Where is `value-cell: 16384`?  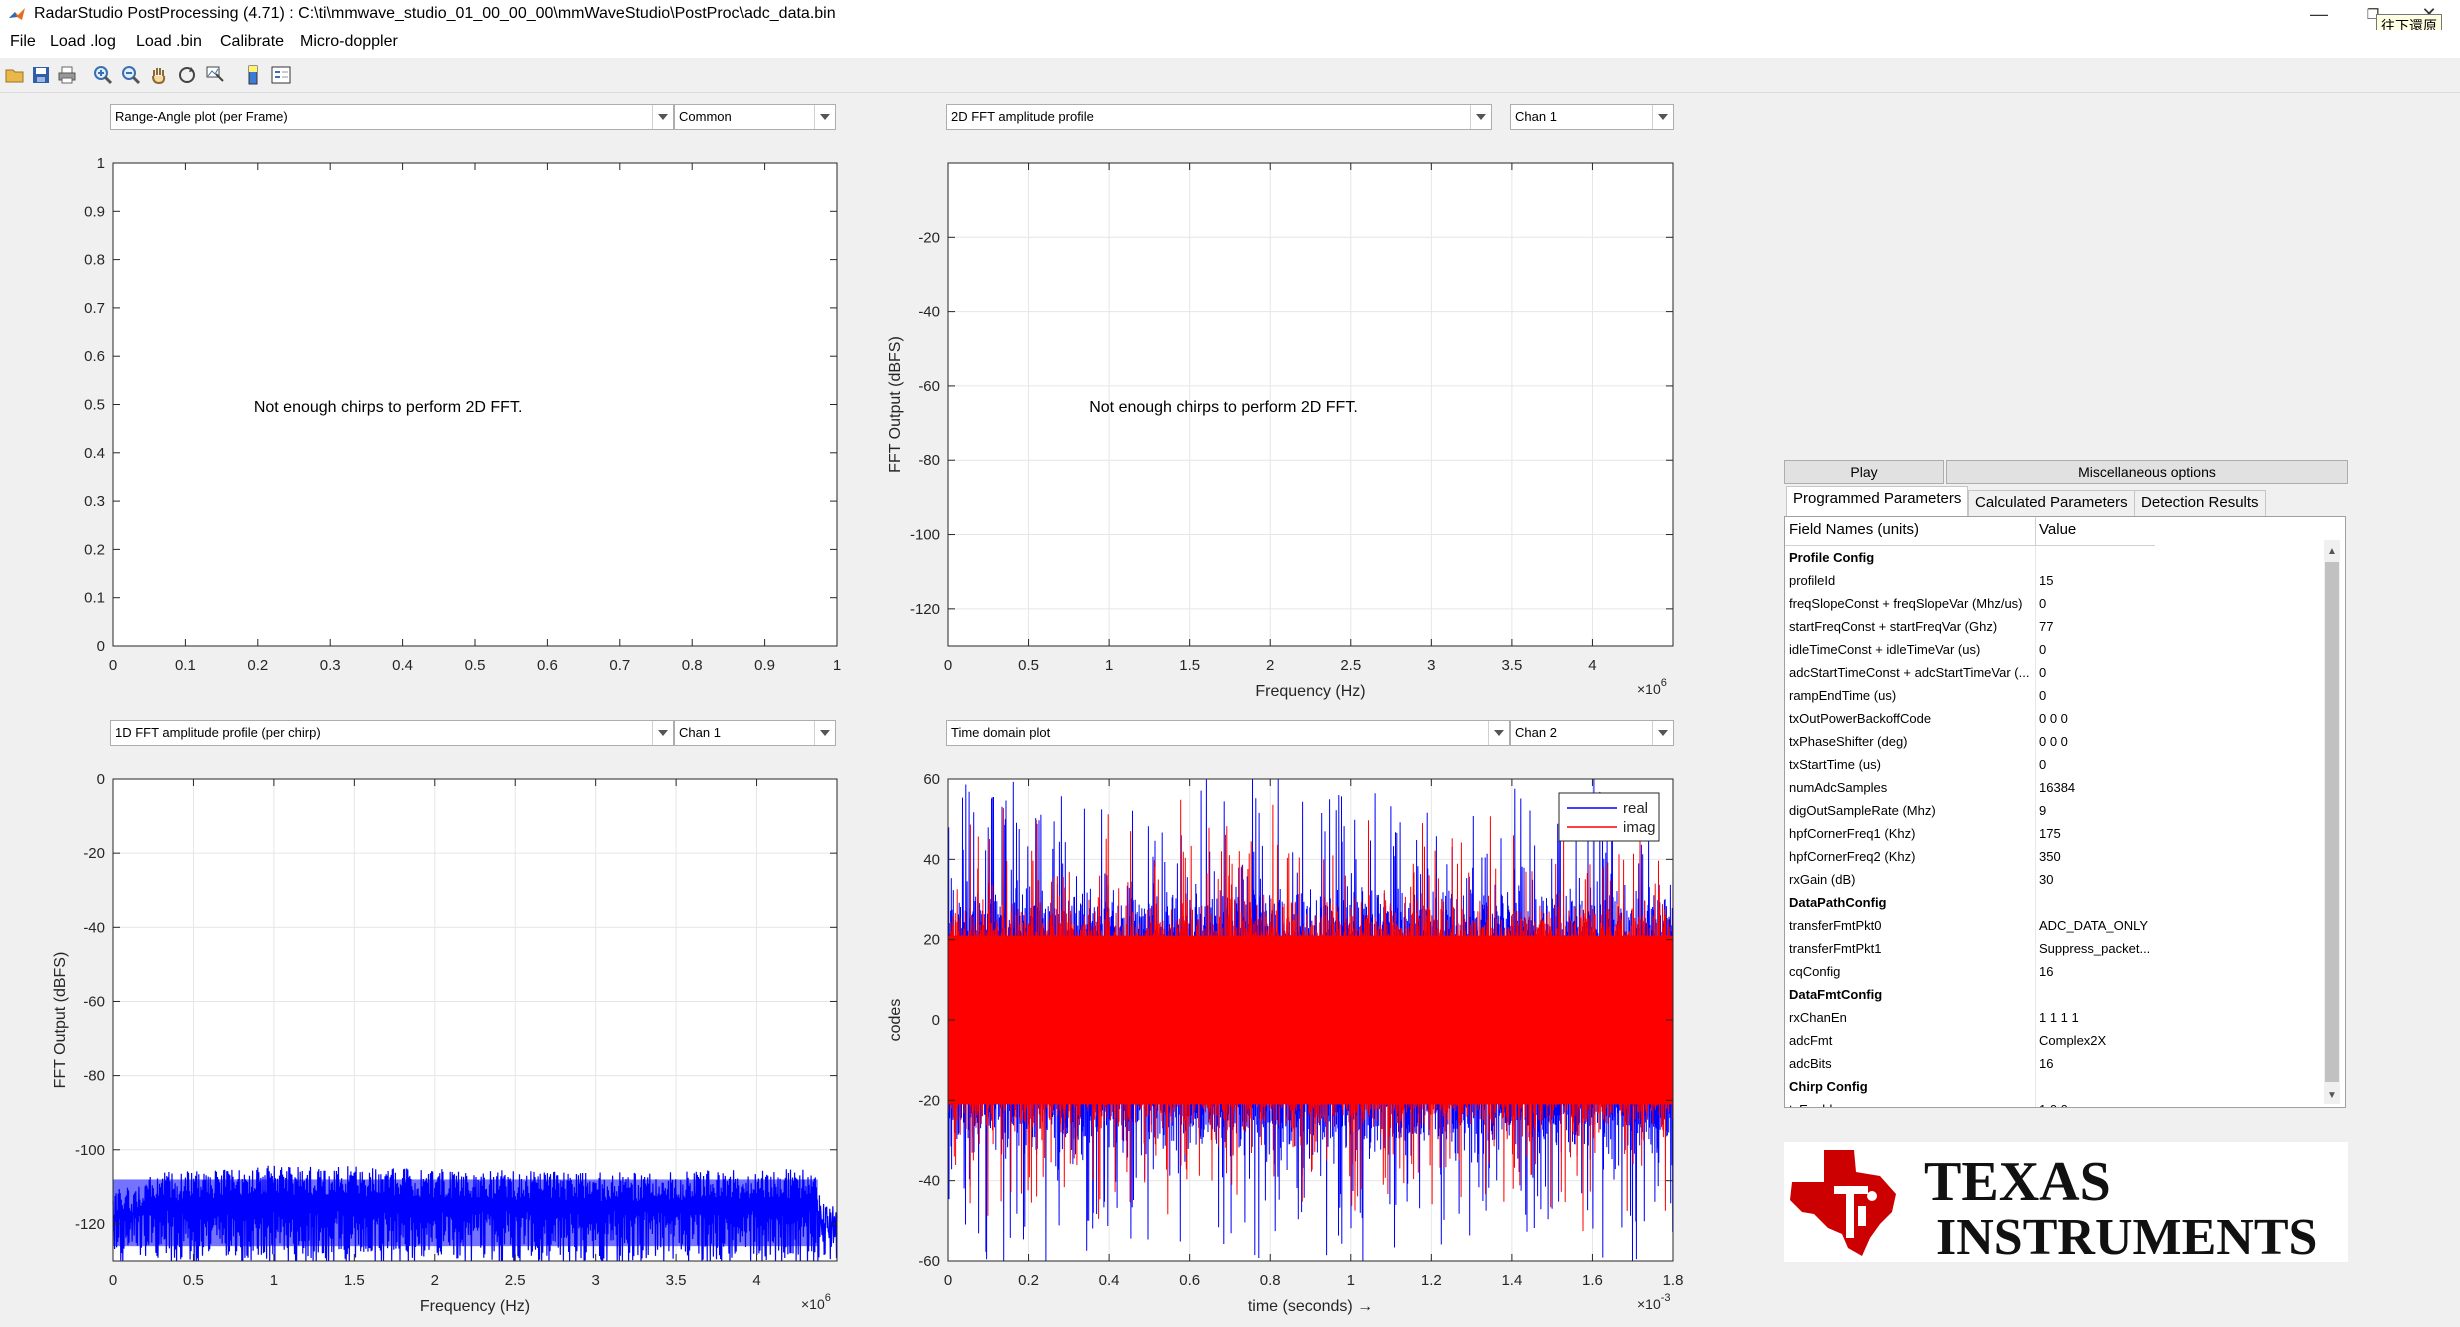 value-cell: 16384 is located at coordinates (2096, 787).